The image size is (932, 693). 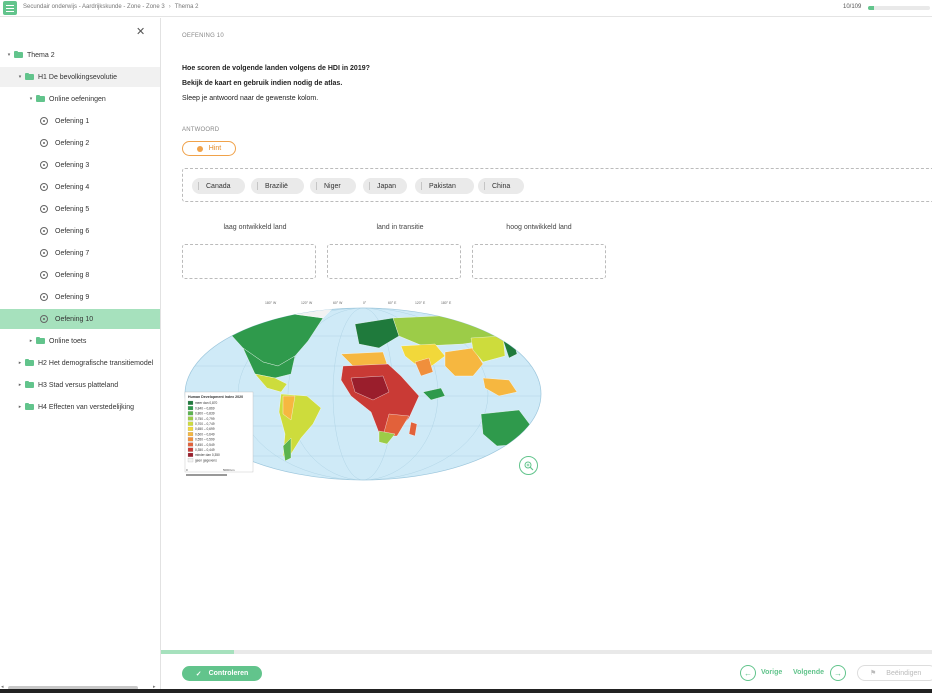 I want to click on chip-label: China, so click(x=501, y=186).